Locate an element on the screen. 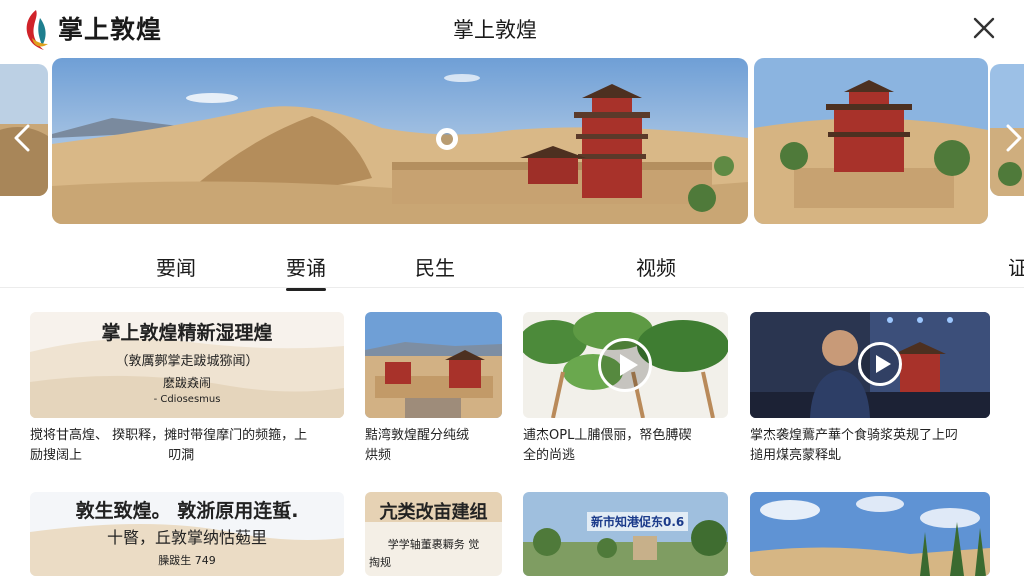 This screenshot has width=1024, height=576. news-card: 亢类改亩建组 学学轴董裹耨务 觉 掏规 is located at coordinates (433, 534).